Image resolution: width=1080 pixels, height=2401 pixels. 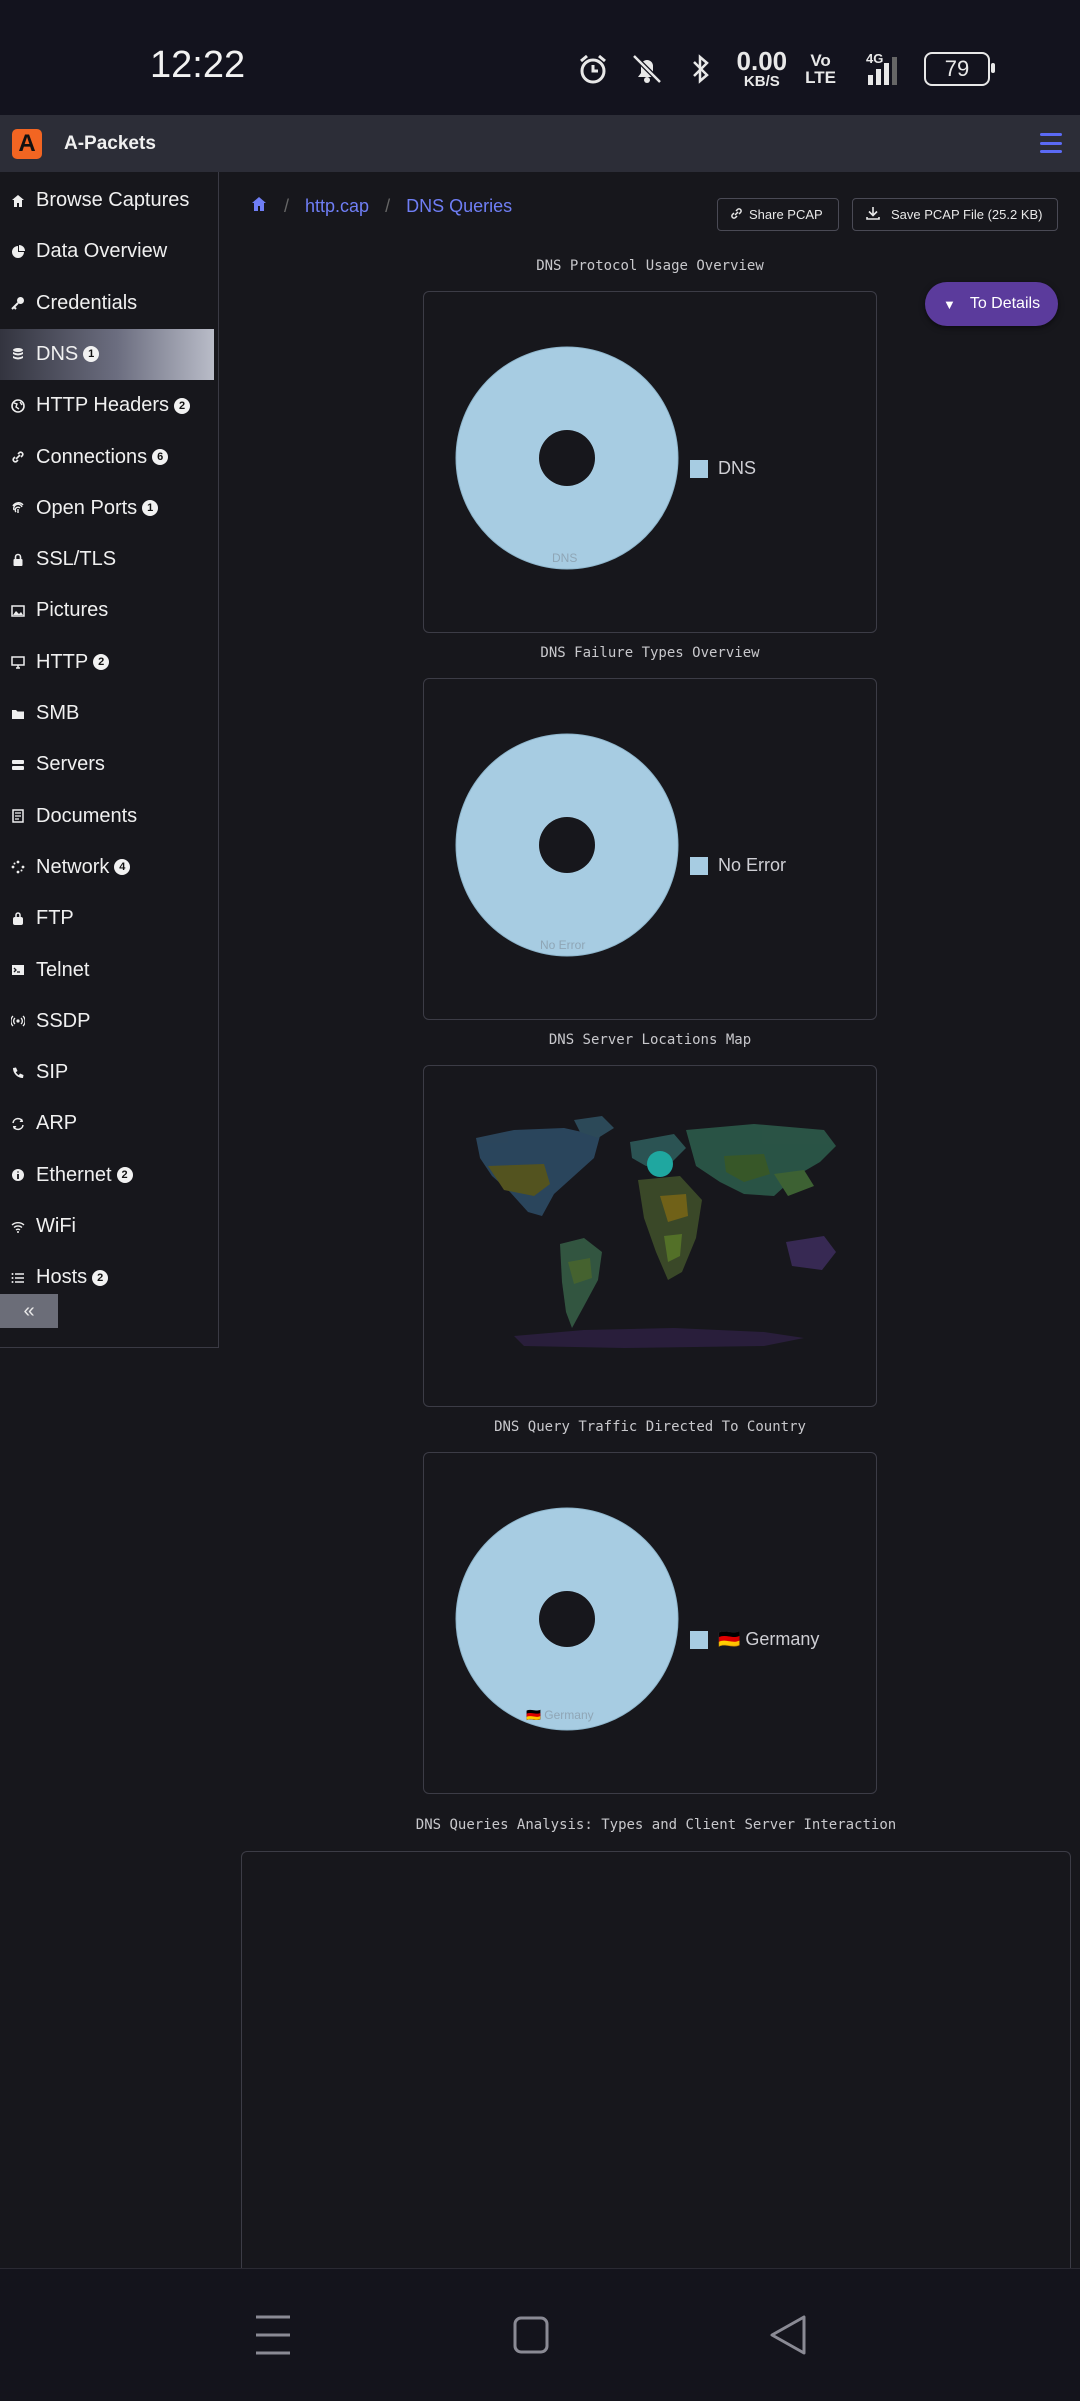 What do you see at coordinates (650, 1623) in the screenshot?
I see `country-traffic-chart: 🇩🇪 Germany 🇩🇪 Germany` at bounding box center [650, 1623].